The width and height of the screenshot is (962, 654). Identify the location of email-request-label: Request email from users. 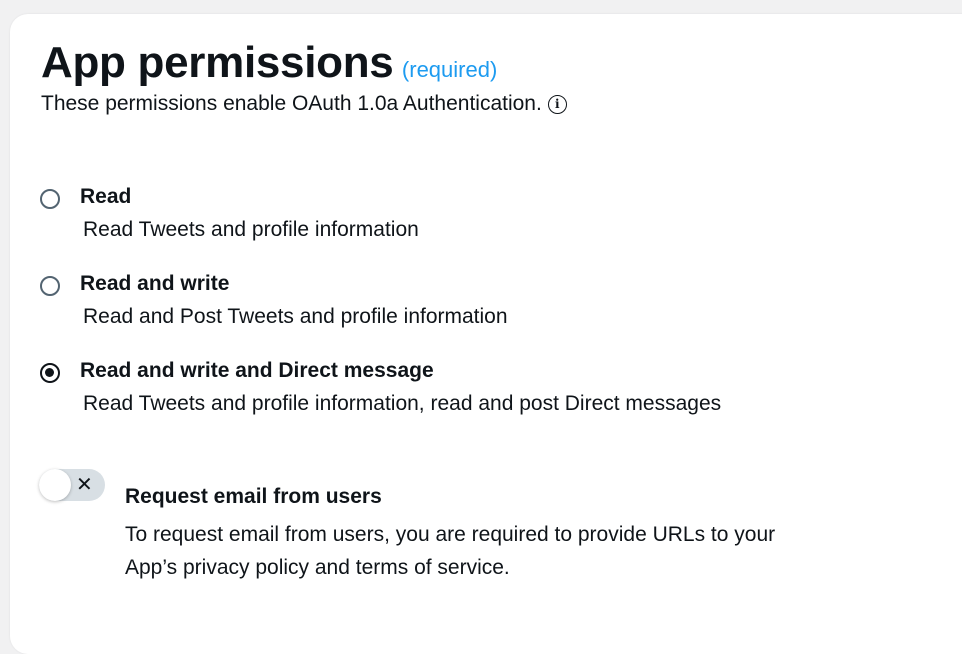
(253, 496).